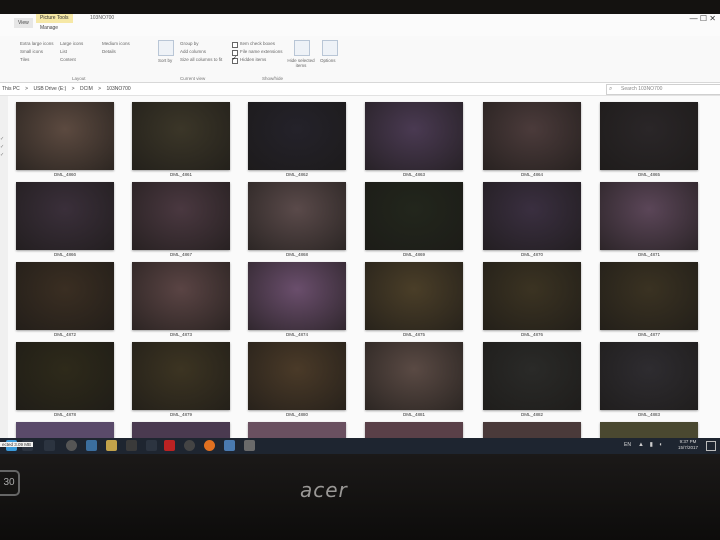 This screenshot has width=720, height=540. What do you see at coordinates (181, 334) in the screenshot?
I see `file-name-label: DML_4873` at bounding box center [181, 334].